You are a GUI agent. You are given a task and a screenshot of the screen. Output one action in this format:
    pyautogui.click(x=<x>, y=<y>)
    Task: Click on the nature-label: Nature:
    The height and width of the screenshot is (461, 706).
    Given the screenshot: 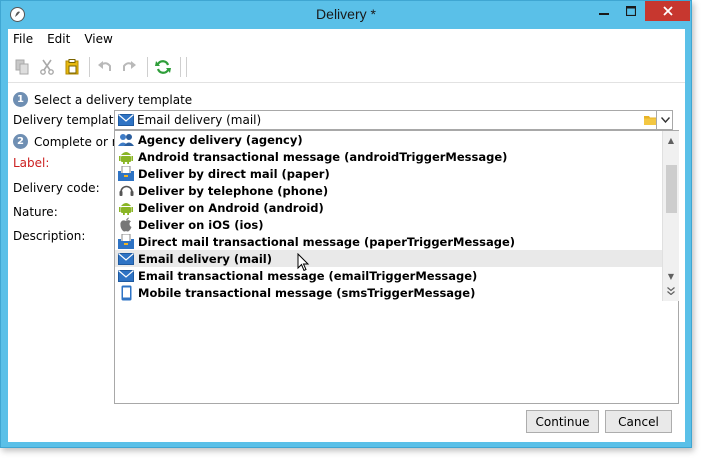 What is the action you would take?
    pyautogui.click(x=35, y=212)
    